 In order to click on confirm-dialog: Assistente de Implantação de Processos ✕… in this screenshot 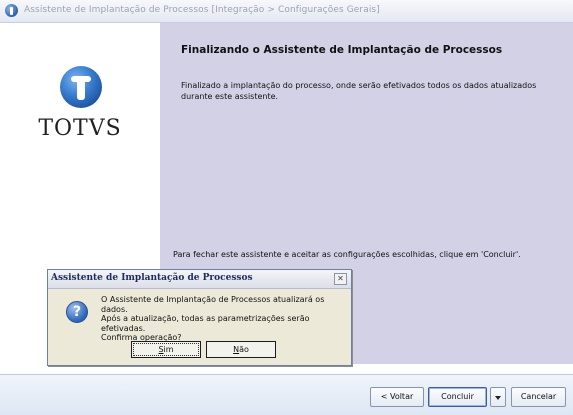, I will do `click(199, 317)`.